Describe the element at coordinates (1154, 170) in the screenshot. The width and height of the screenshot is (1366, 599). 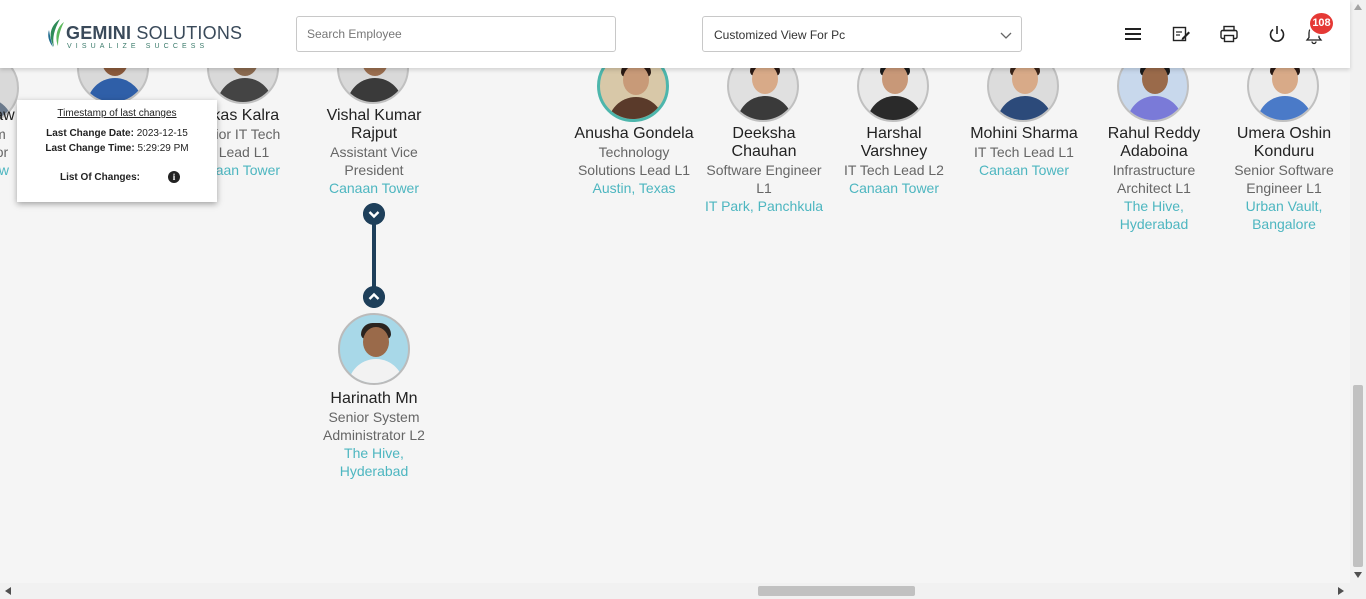
I see `employee-role: Infrastructure` at that location.